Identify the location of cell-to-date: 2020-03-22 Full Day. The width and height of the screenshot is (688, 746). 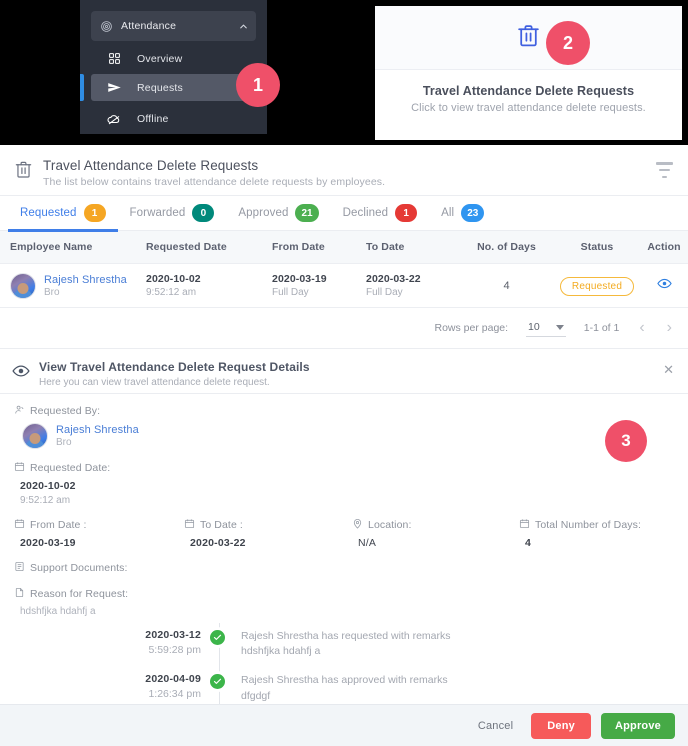
(412, 285).